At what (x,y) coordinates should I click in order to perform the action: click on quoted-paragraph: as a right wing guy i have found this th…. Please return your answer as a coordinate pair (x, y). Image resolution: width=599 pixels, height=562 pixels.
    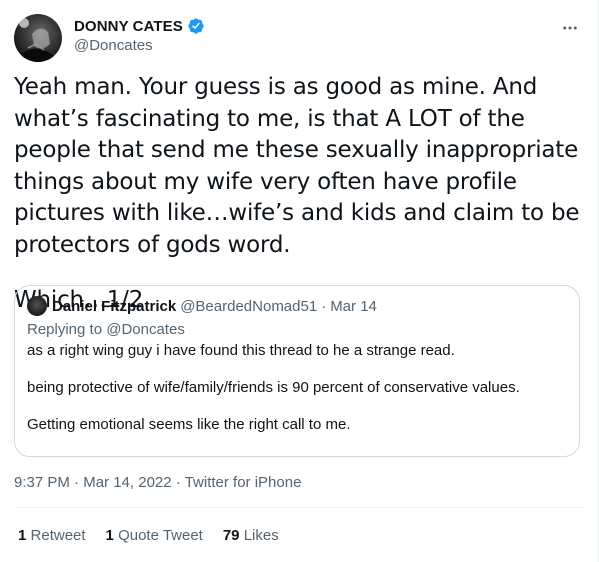
    Looking at the image, I should click on (241, 350).